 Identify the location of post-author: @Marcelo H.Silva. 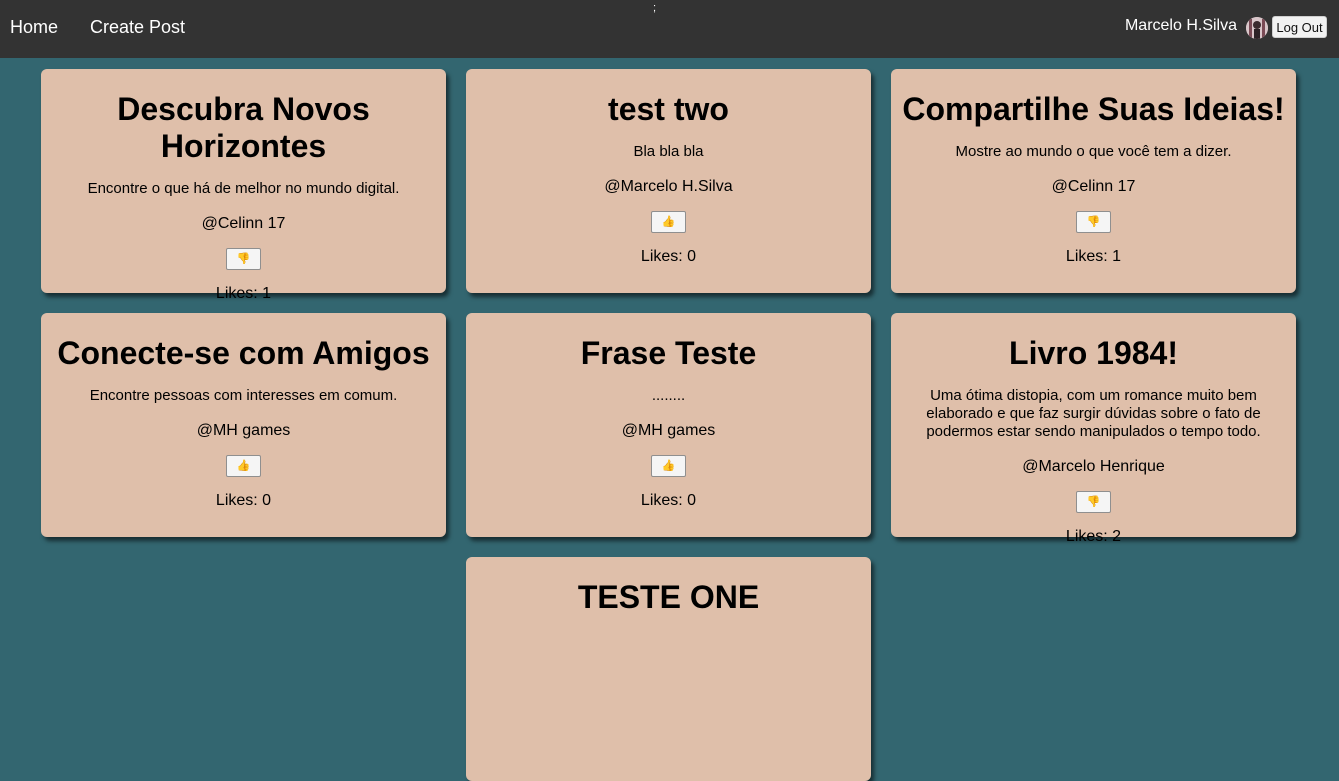
(668, 186).